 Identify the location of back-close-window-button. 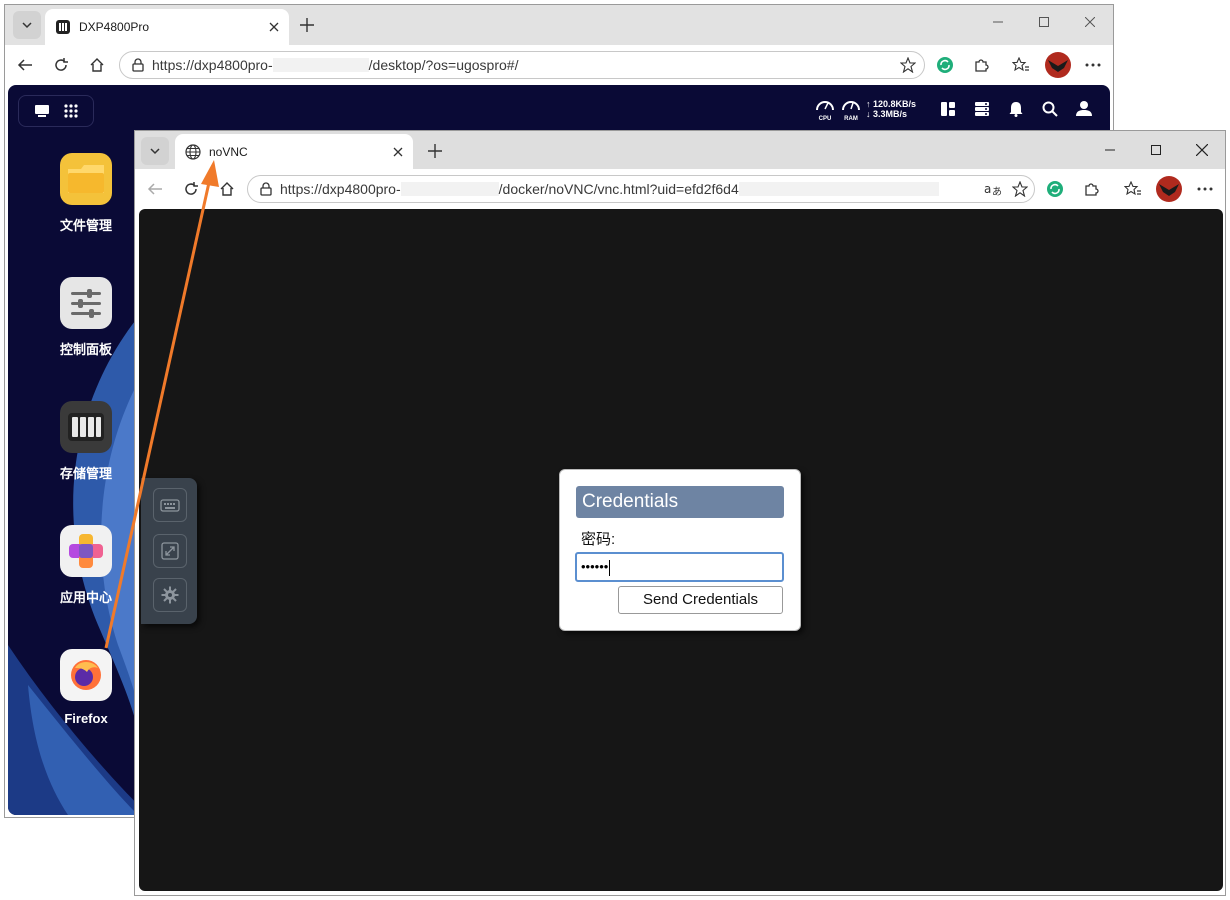
(1090, 22).